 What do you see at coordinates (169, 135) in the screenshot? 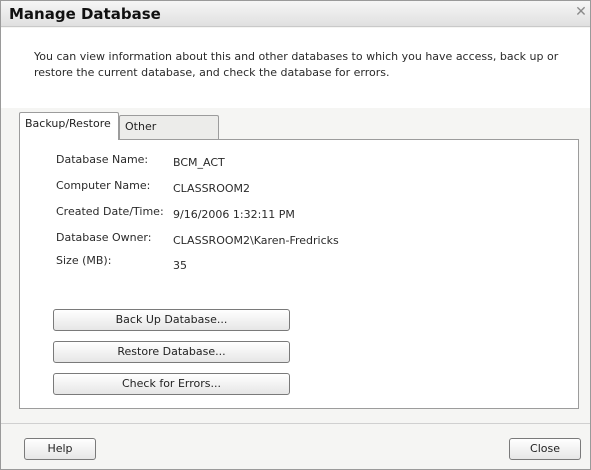
I see `tab-other-databases: Other Databases` at bounding box center [169, 135].